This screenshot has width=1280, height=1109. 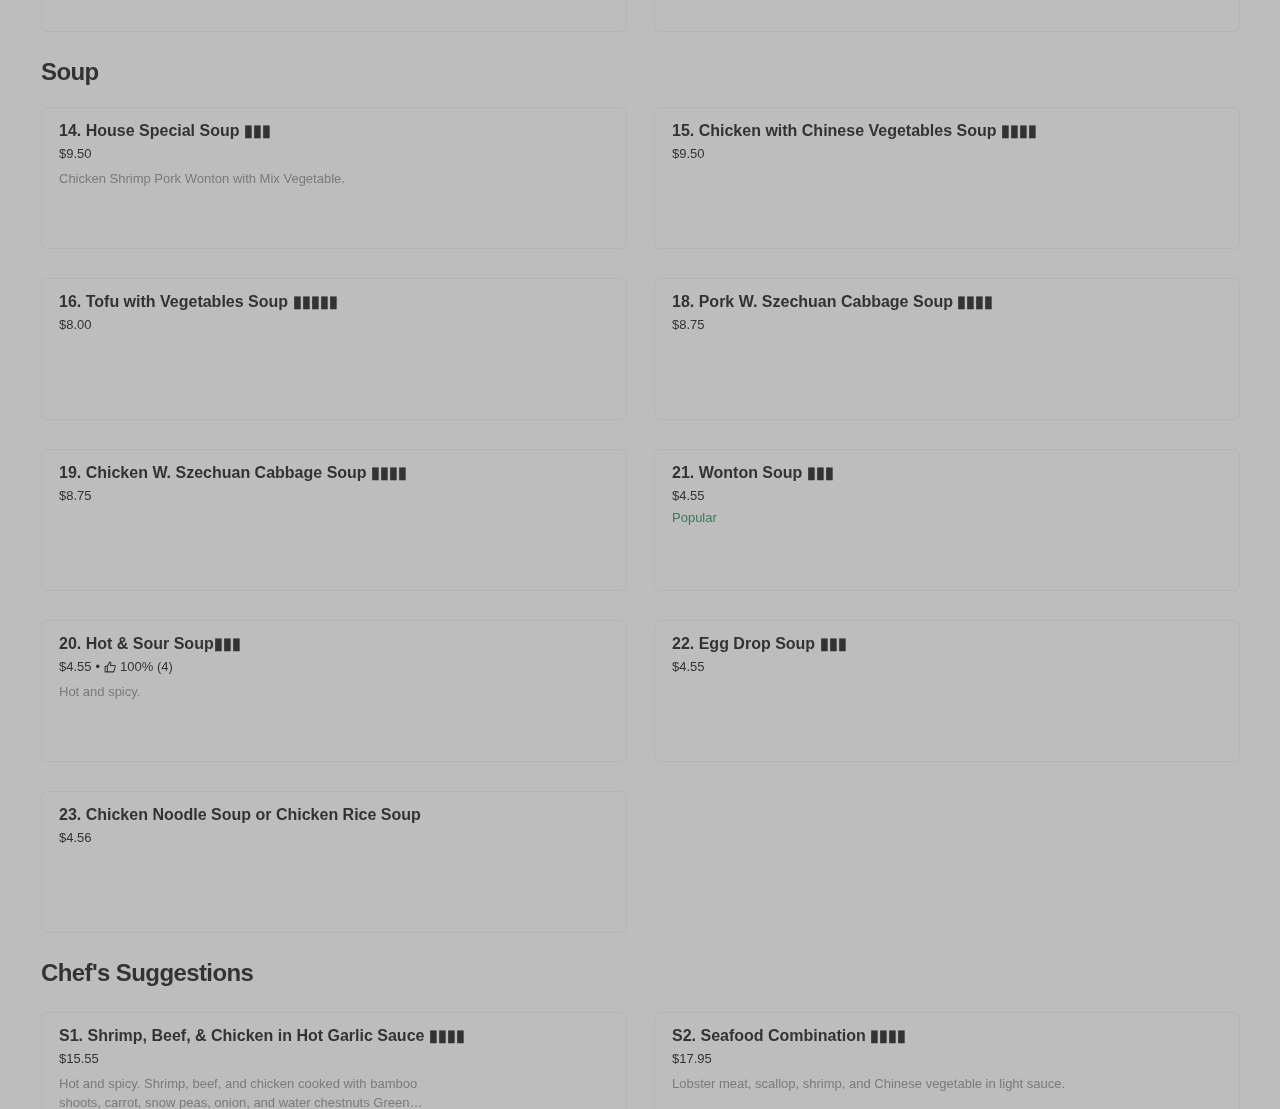 I want to click on item-title: 21. Wonton Soup ▮▮▮, so click(x=753, y=473).